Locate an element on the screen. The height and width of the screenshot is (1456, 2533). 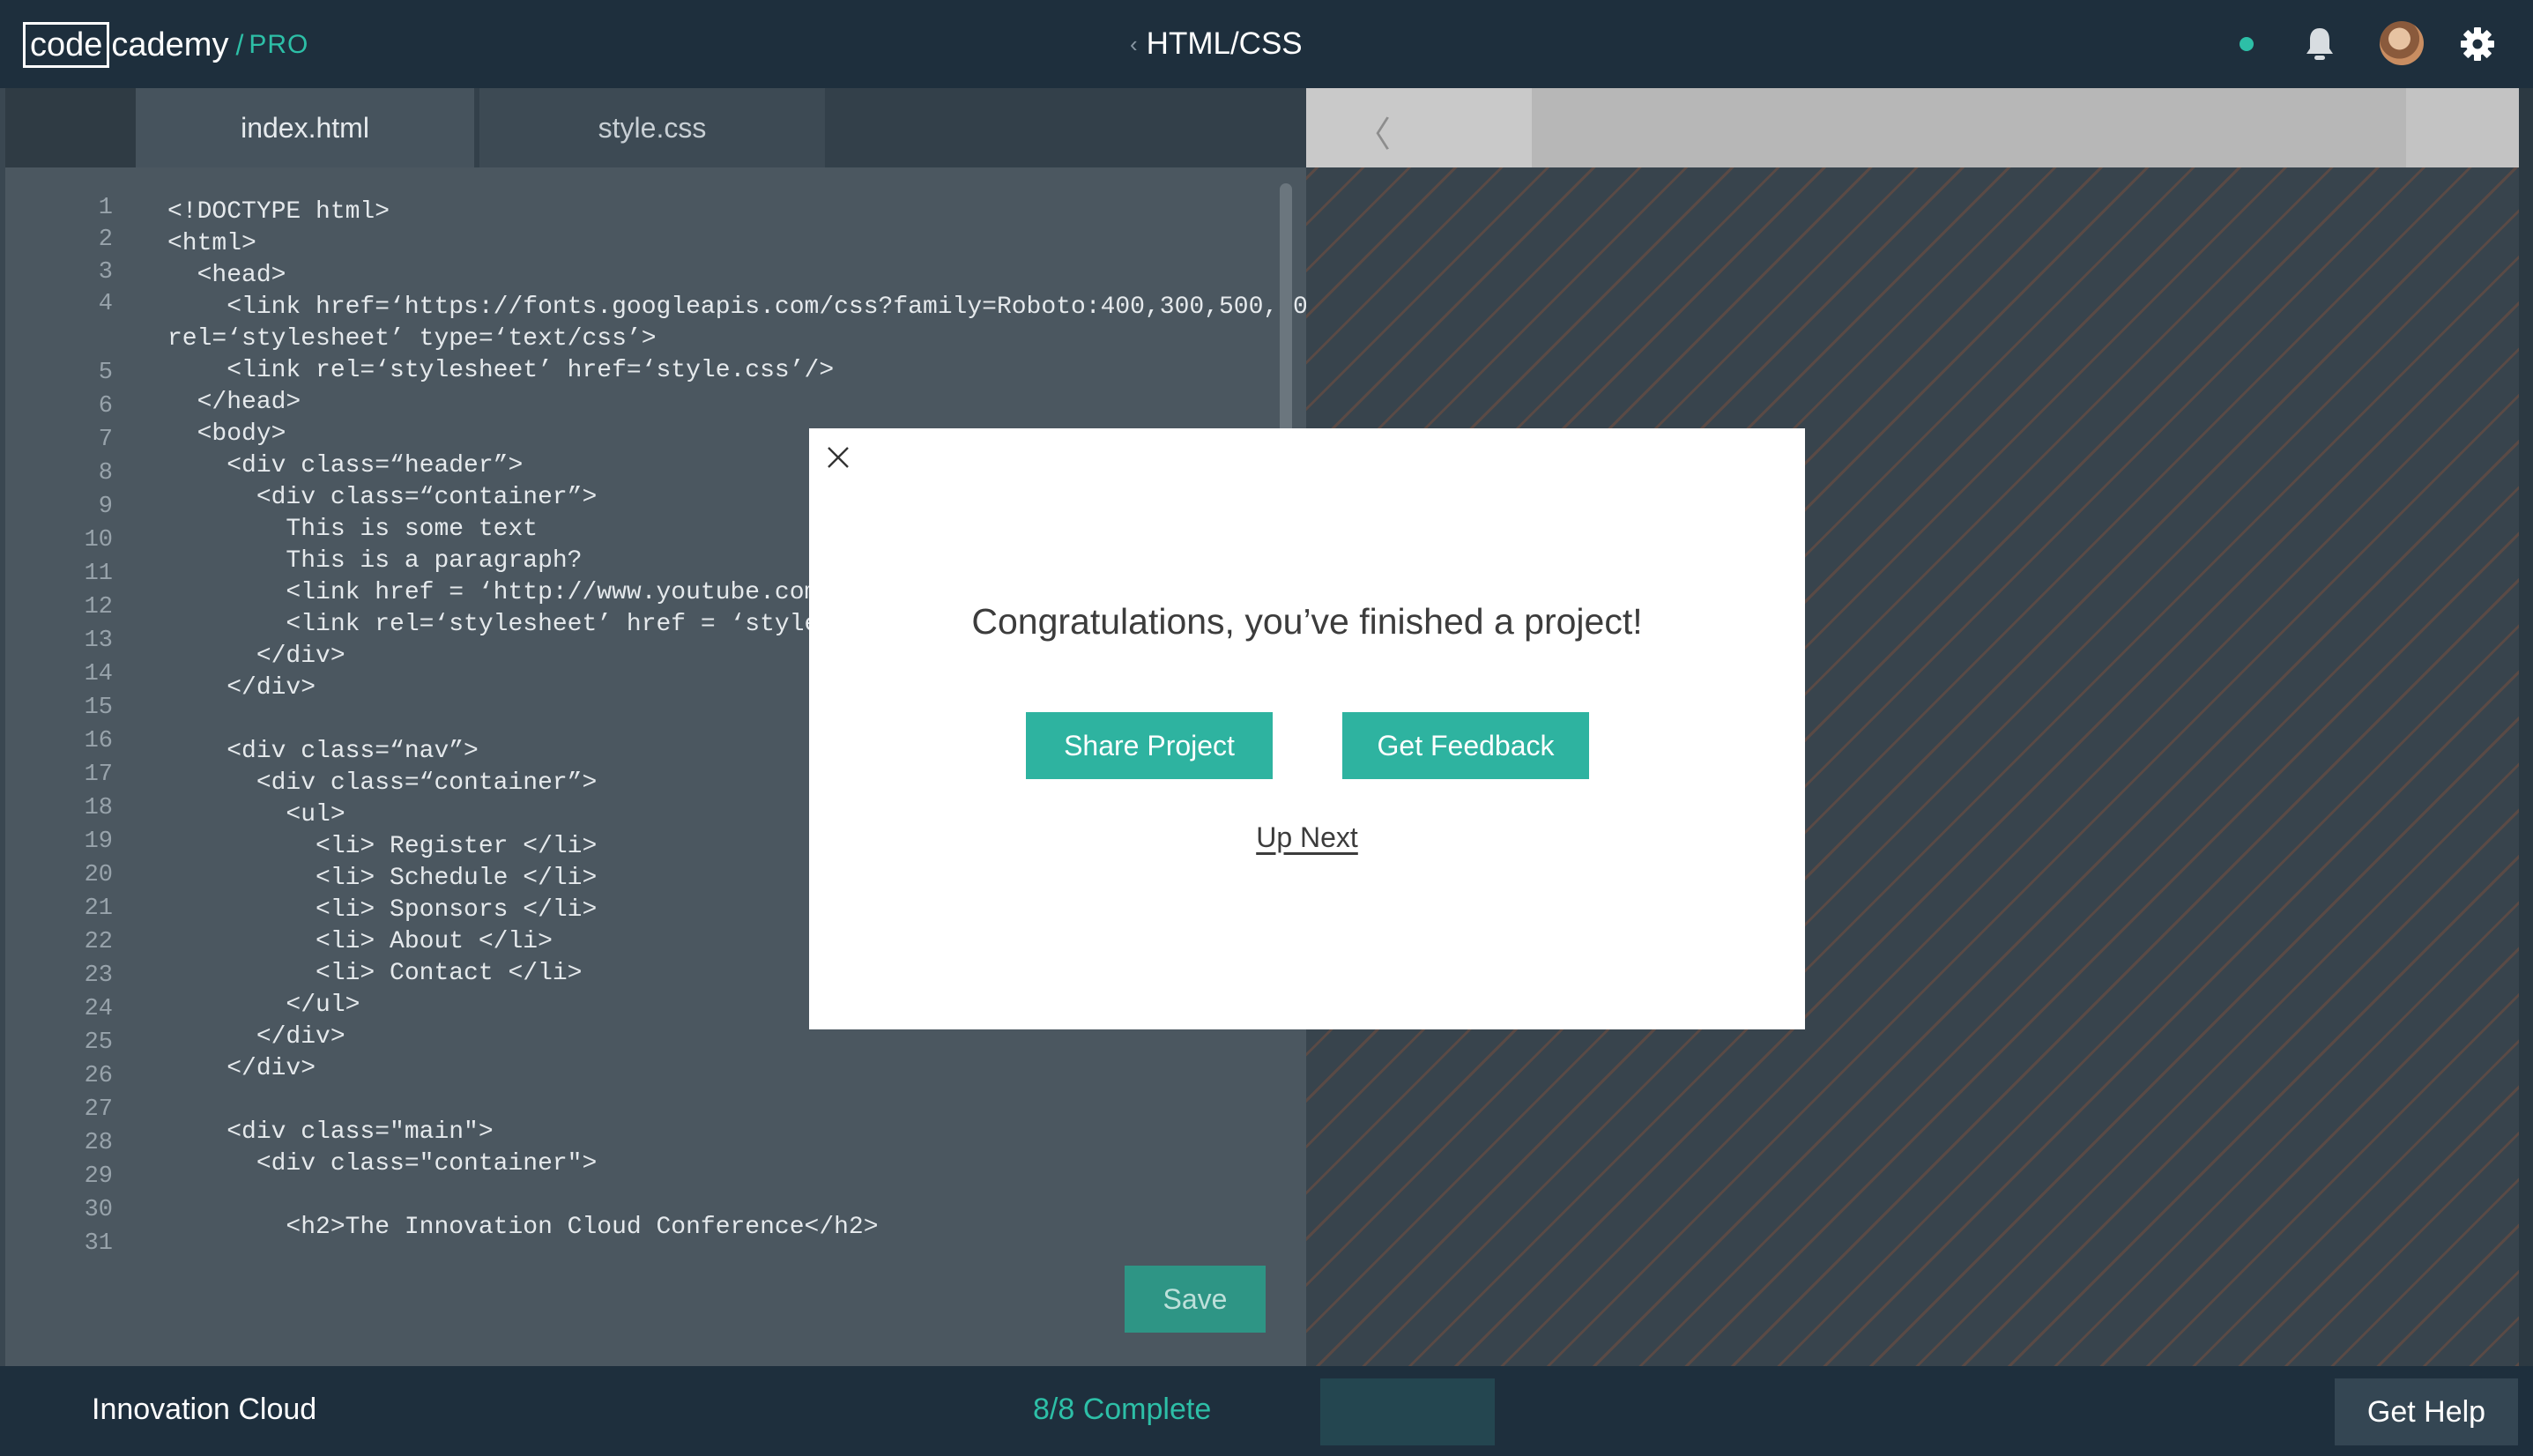
code-line: <li> Sponsors </li> is located at coordinates (382, 910).